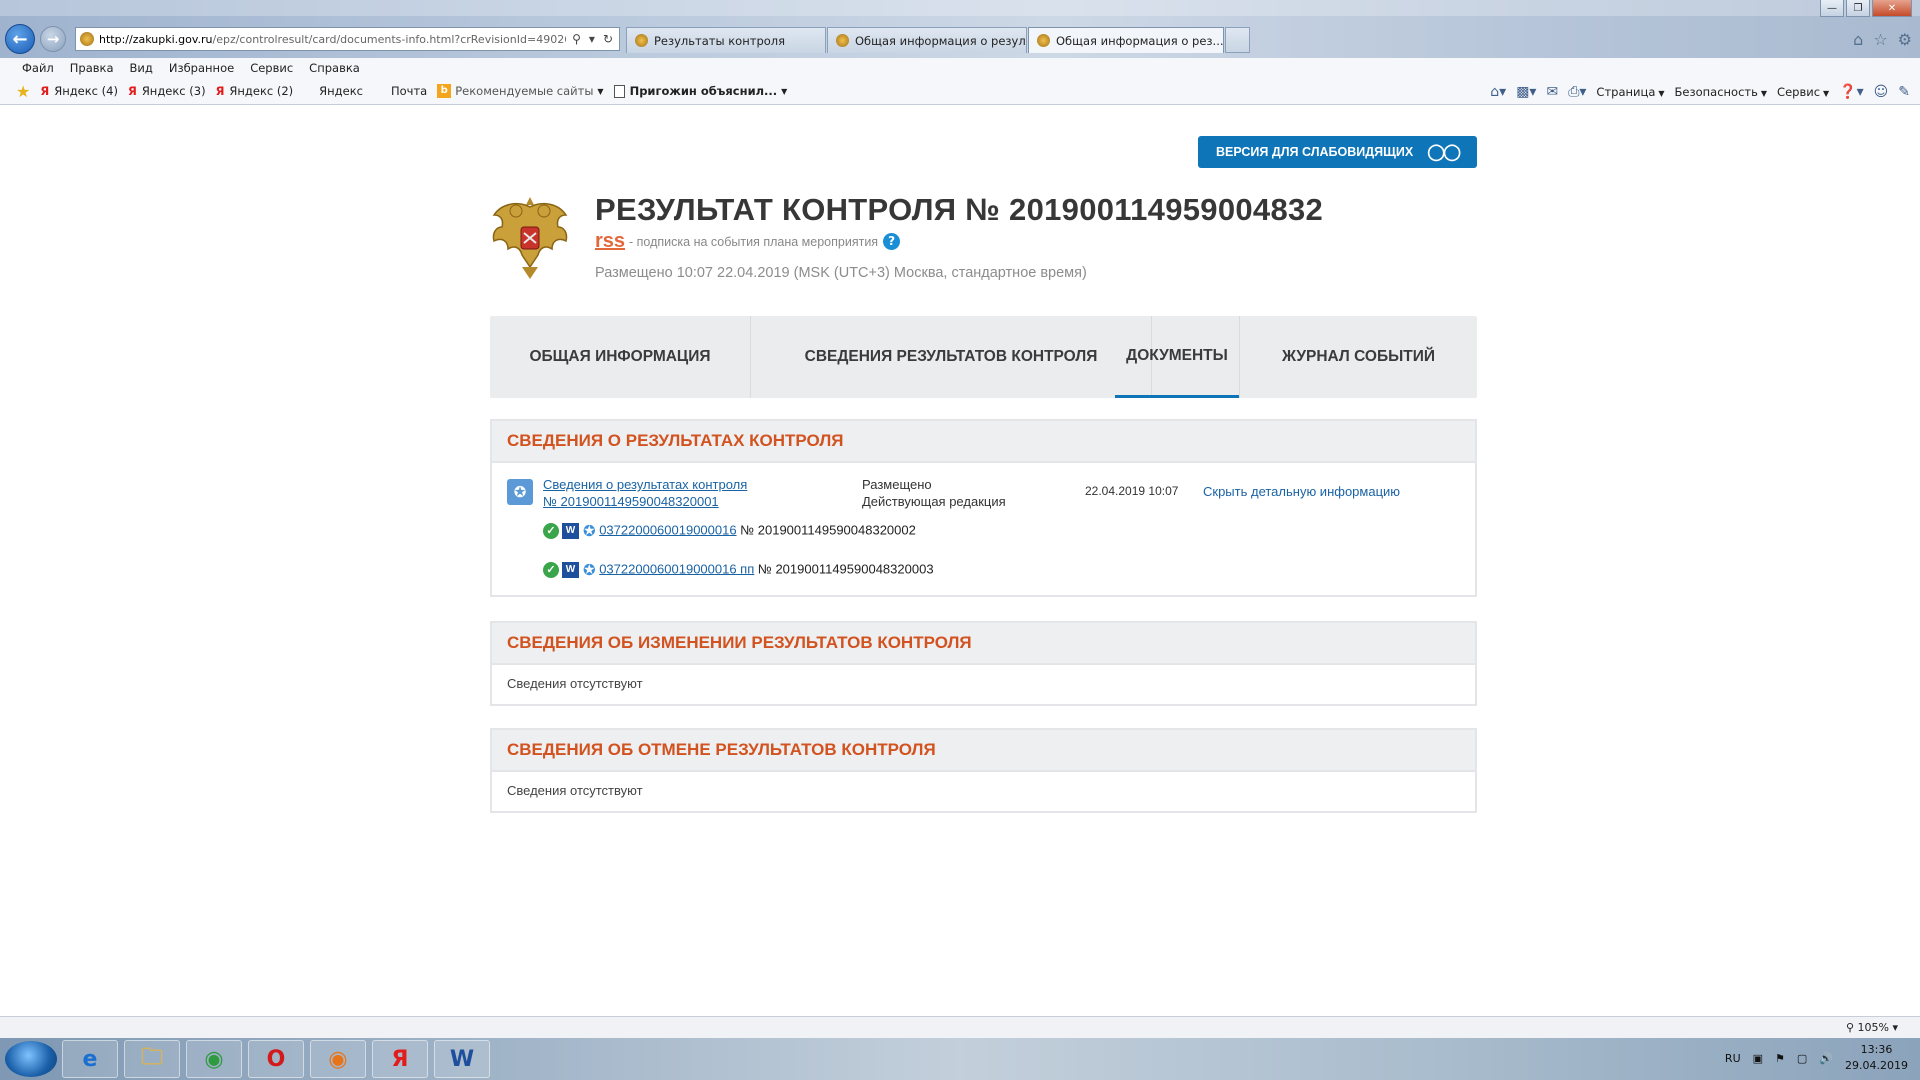 The height and width of the screenshot is (1080, 1920). Describe the element at coordinates (610, 241) in the screenshot. I see `rss-link: rss` at that location.